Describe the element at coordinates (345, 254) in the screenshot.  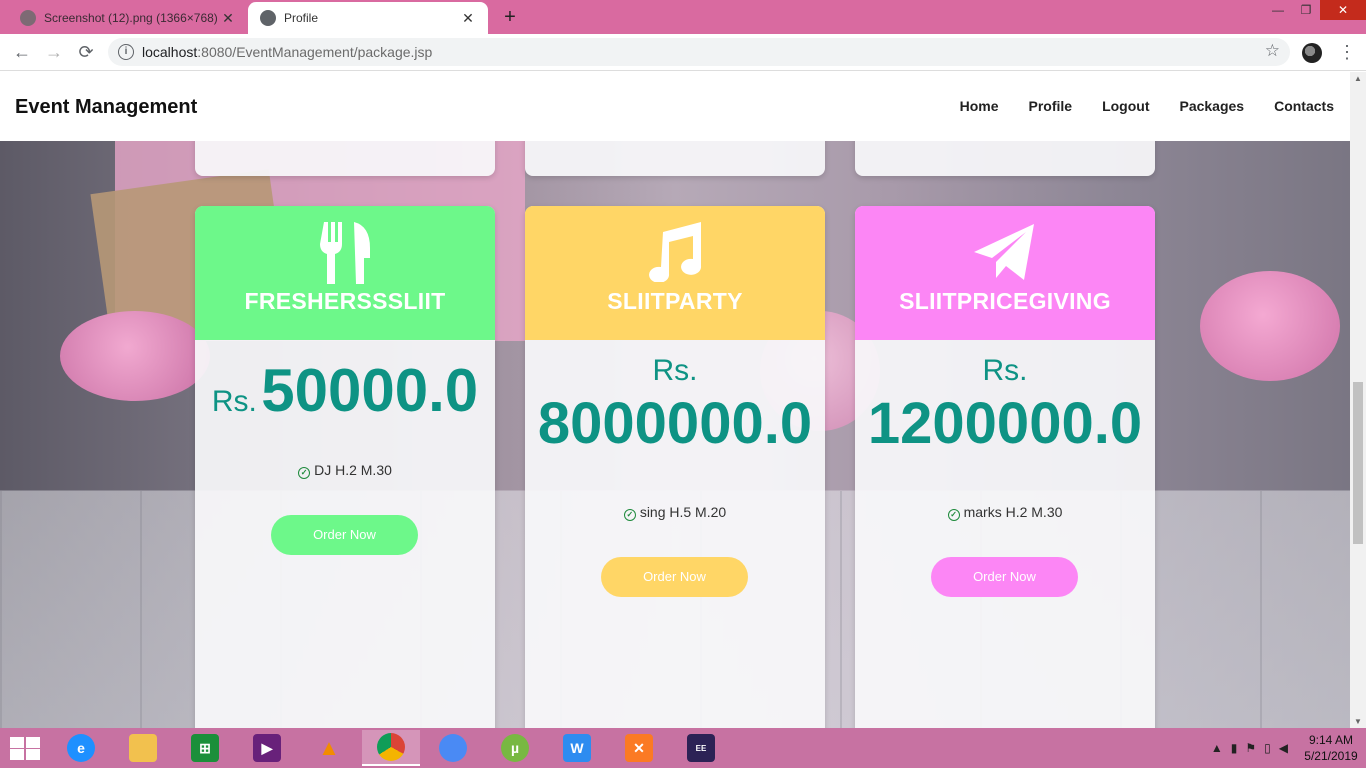
I see `fork-knife-icon` at that location.